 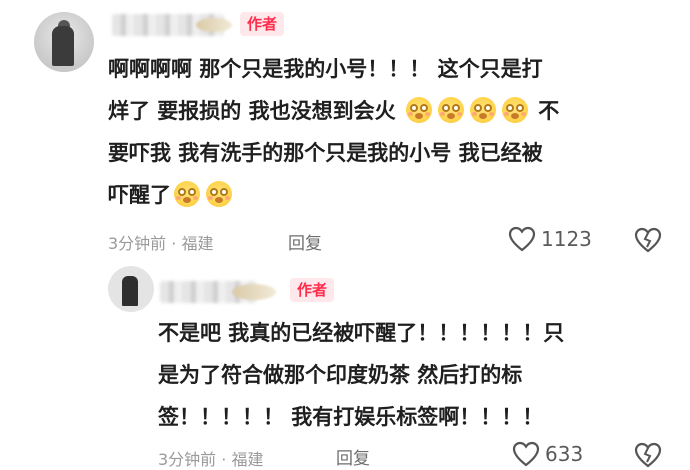 What do you see at coordinates (566, 239) in the screenshot?
I see `like-count: 1123` at bounding box center [566, 239].